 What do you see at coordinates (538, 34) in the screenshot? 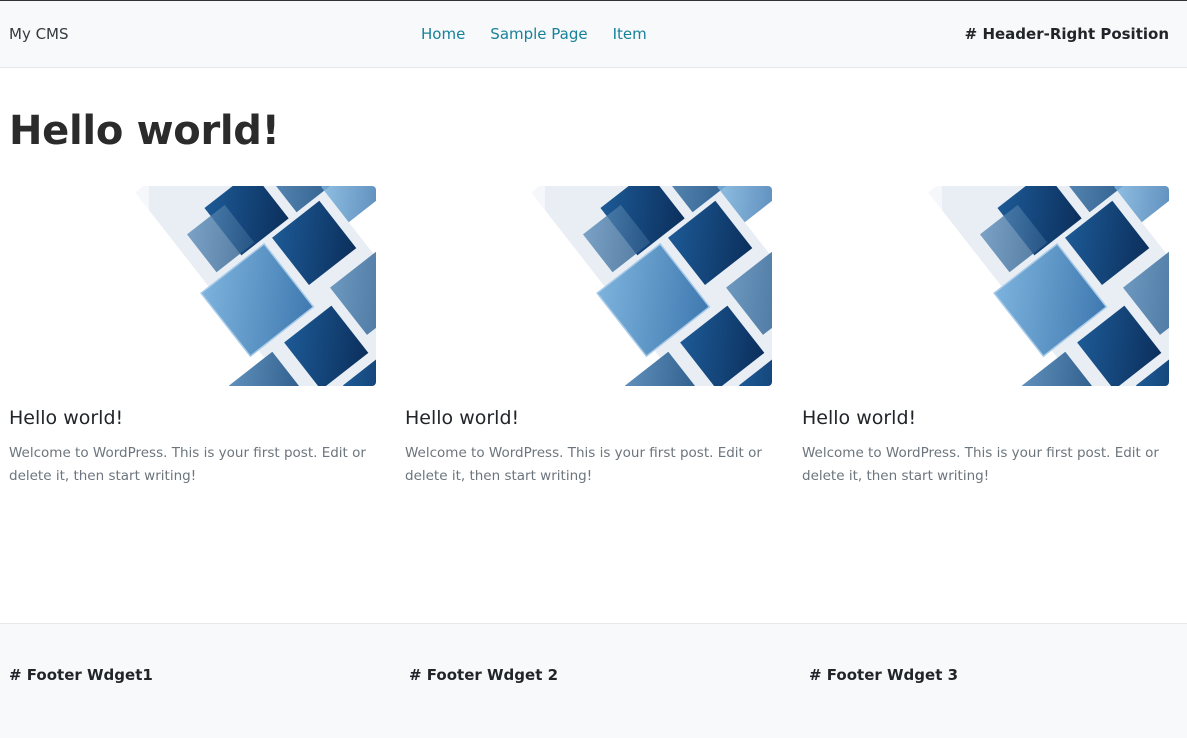
I see `nav-link-sample-page: Sample Page` at bounding box center [538, 34].